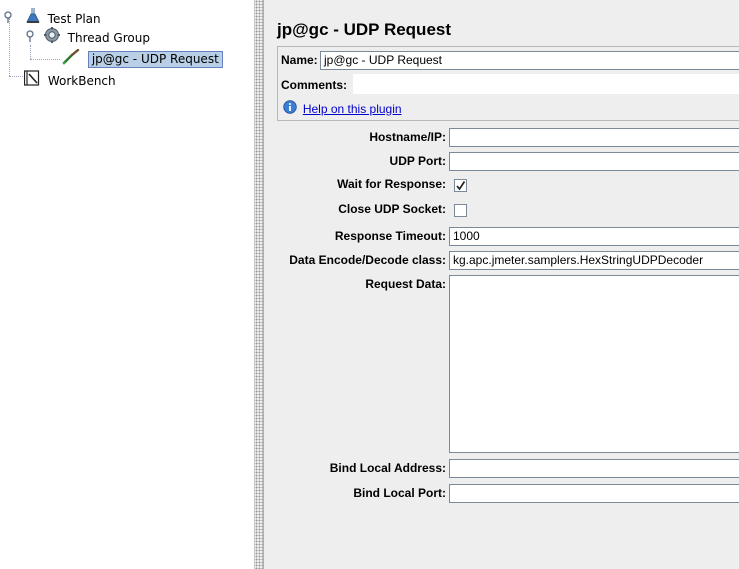 The height and width of the screenshot is (569, 739). Describe the element at coordinates (529, 60) in the screenshot. I see `name-field: jp@gc - UDP Request` at that location.